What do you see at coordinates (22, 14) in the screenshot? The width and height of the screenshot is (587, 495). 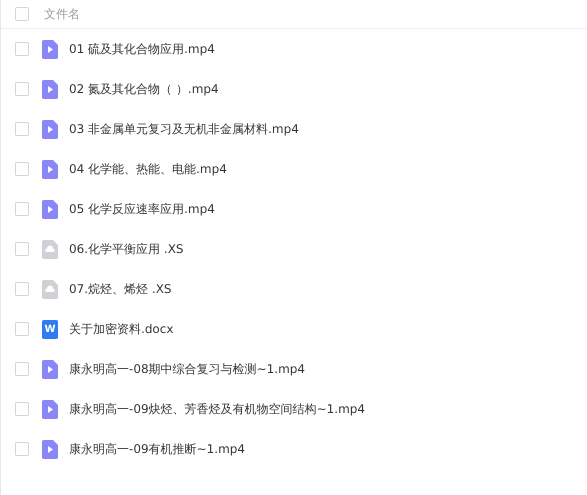 I see `select-all-checkbox` at bounding box center [22, 14].